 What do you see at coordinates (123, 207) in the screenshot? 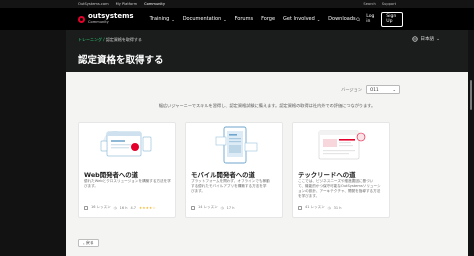
I see `duration: 16 h` at bounding box center [123, 207].